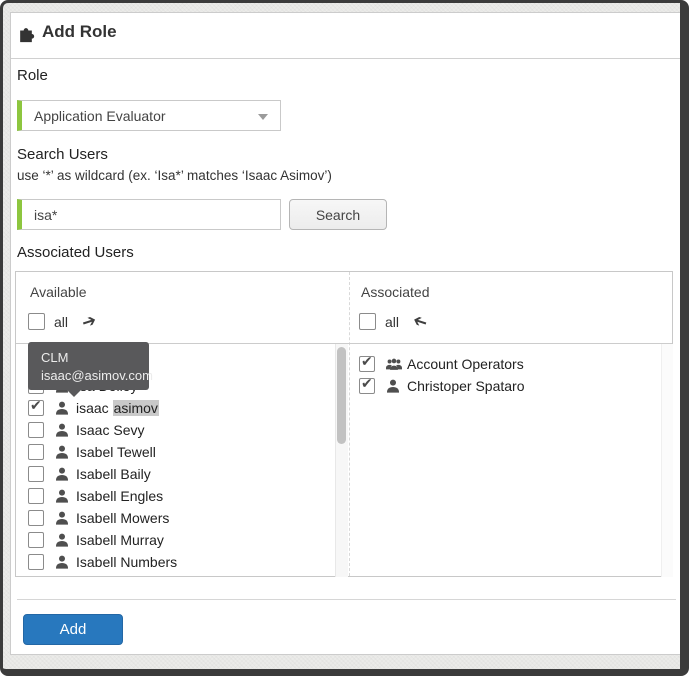 The width and height of the screenshot is (689, 676). I want to click on list-item: Isabell Mowers, so click(181, 518).